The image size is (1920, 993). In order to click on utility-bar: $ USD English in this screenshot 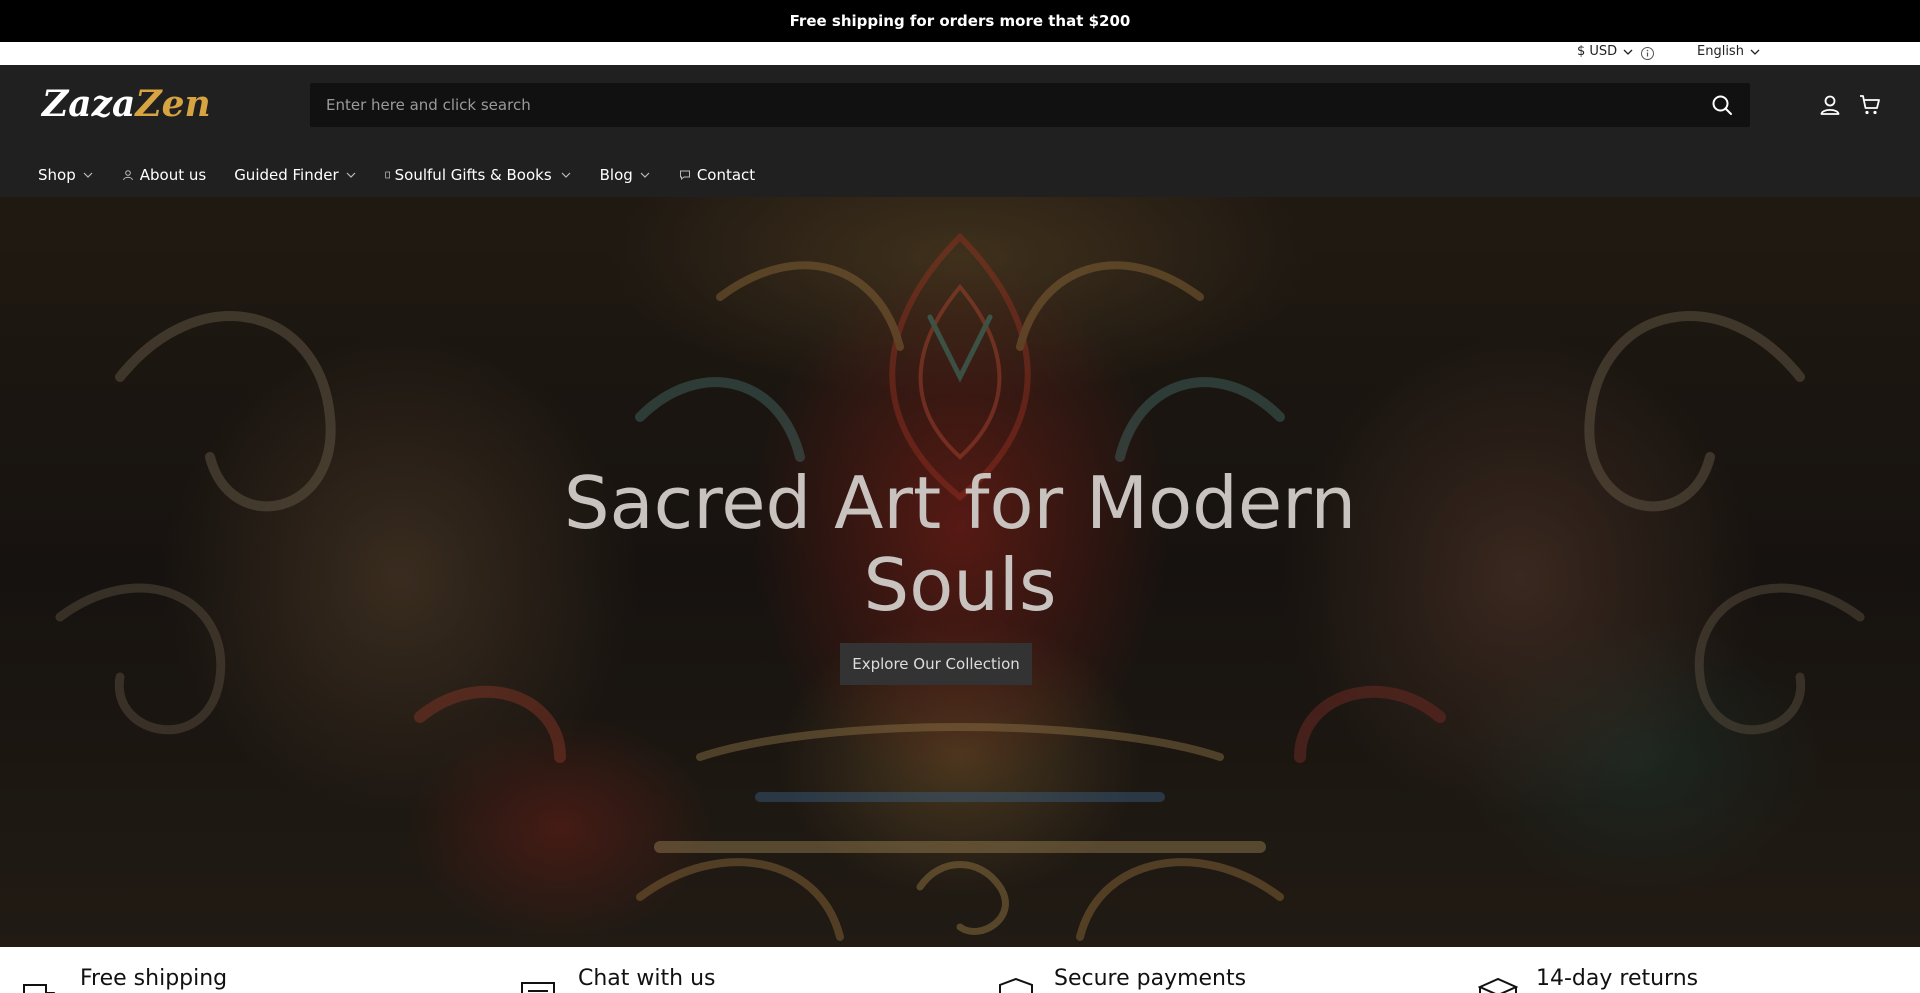, I will do `click(960, 53)`.